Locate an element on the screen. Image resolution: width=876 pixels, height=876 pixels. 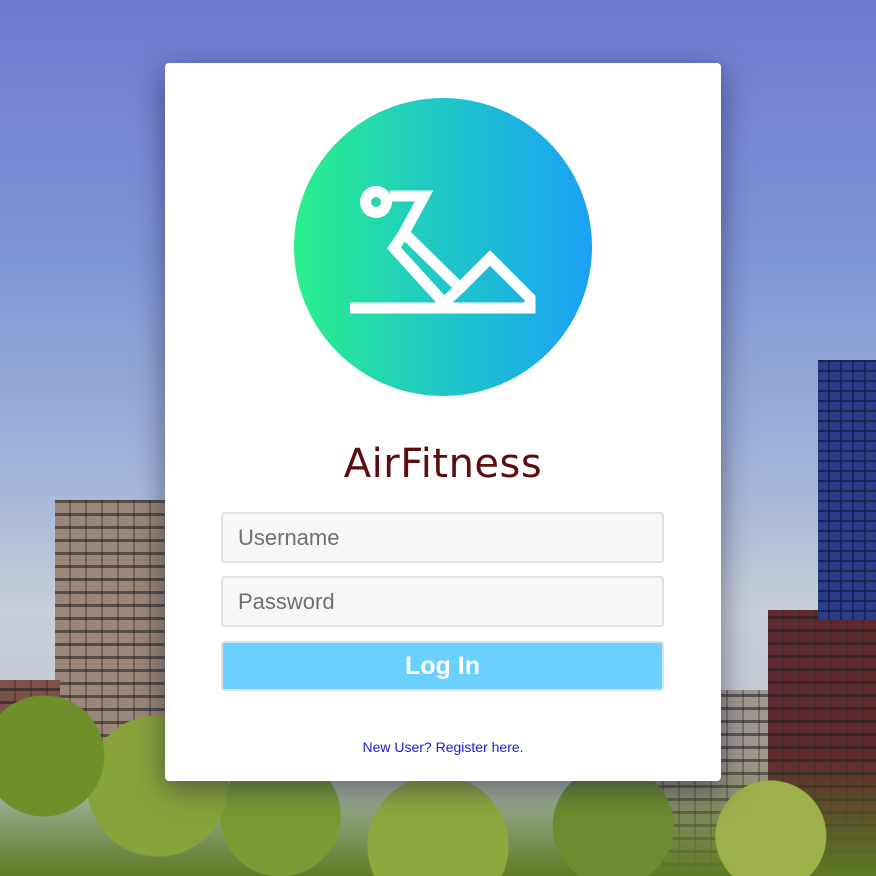
login-button: Log In is located at coordinates (442, 666).